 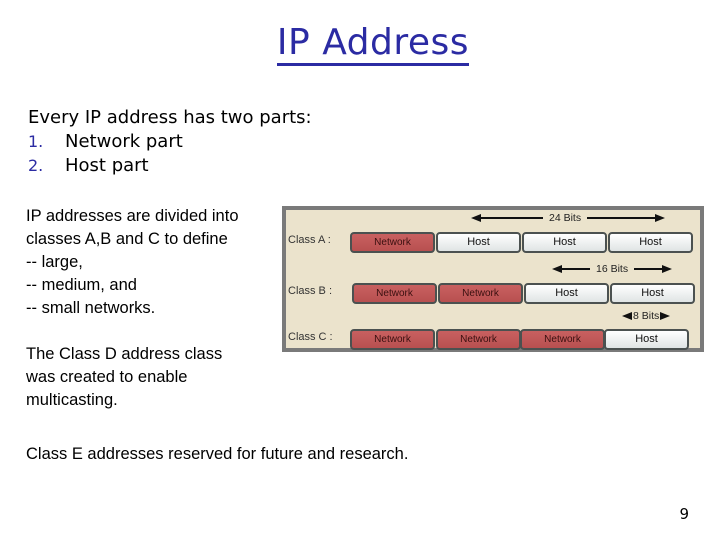 What do you see at coordinates (309, 240) in the screenshot?
I see `class-label: Class A :` at bounding box center [309, 240].